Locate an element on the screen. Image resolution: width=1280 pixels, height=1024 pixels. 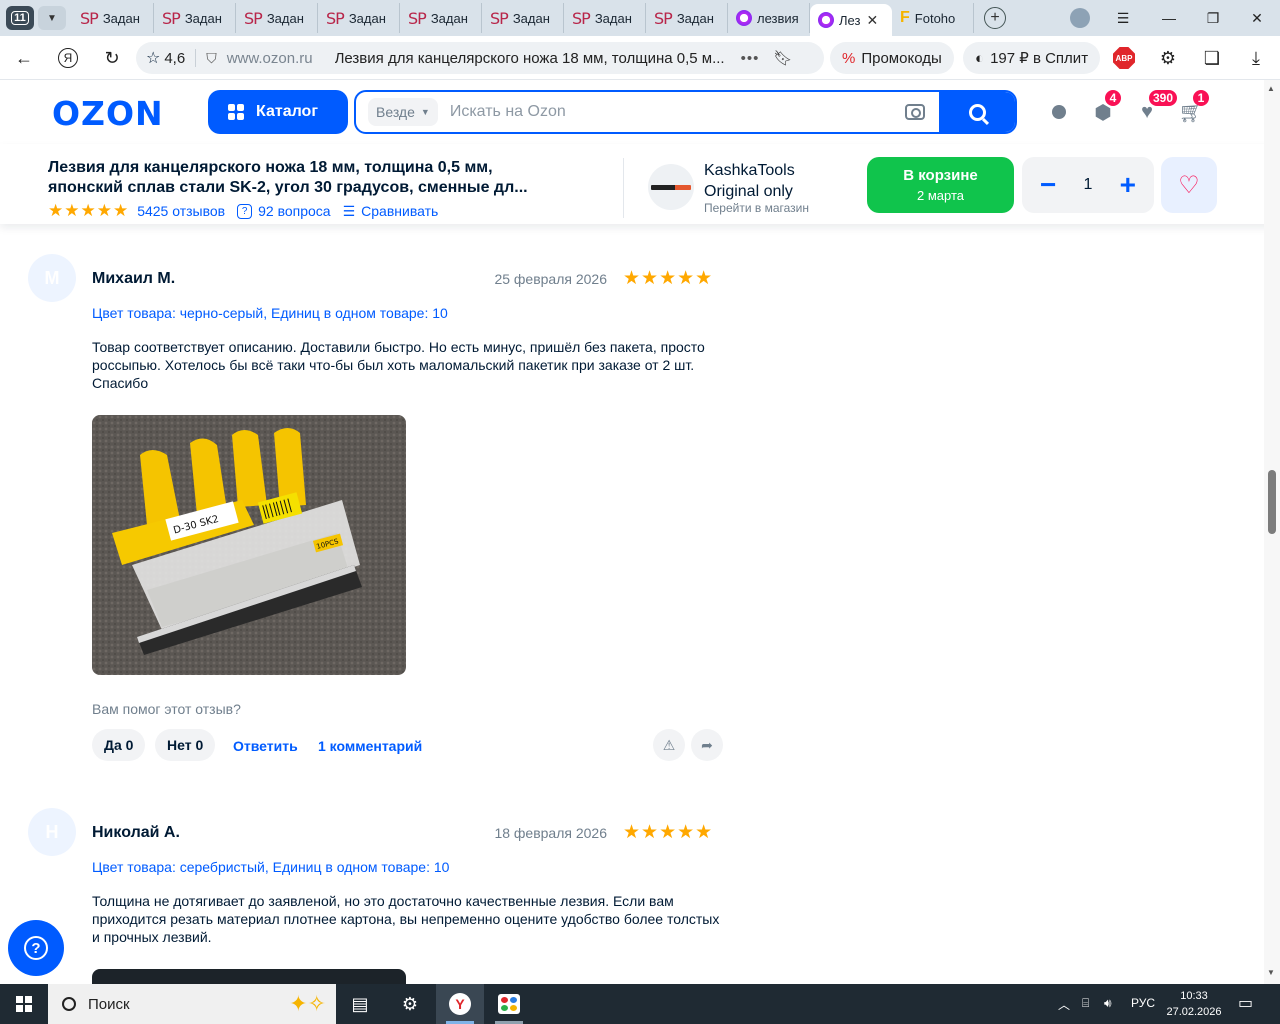
page-scrollbar: ▲ ▼ is located at coordinates (1272, 532).